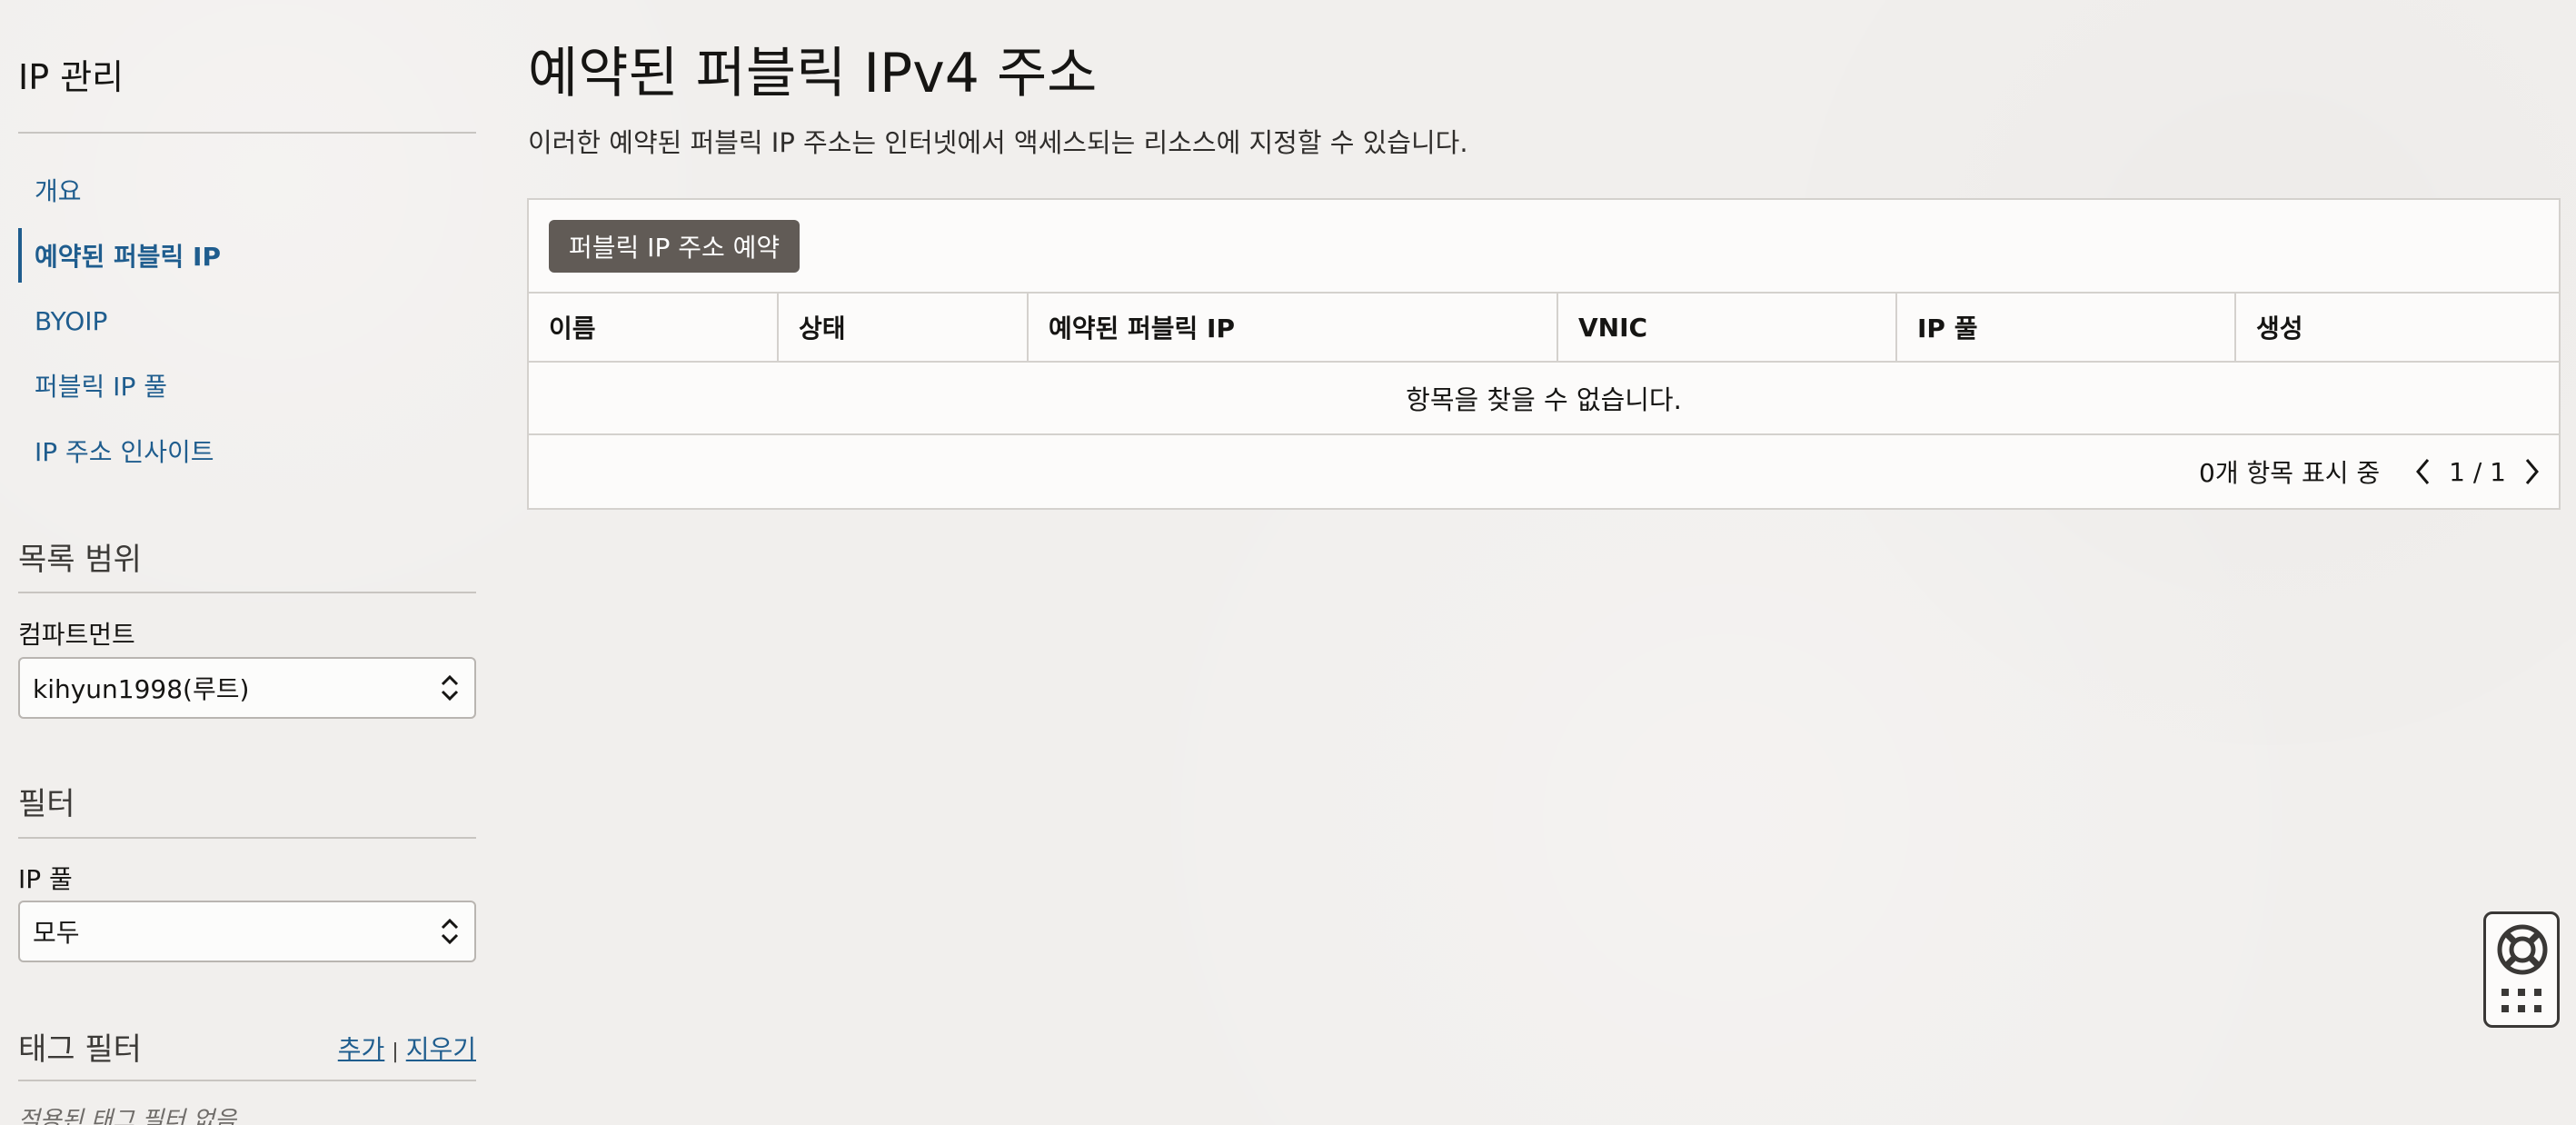 The height and width of the screenshot is (1125, 2576). I want to click on apps-grid-icon, so click(2521, 1000).